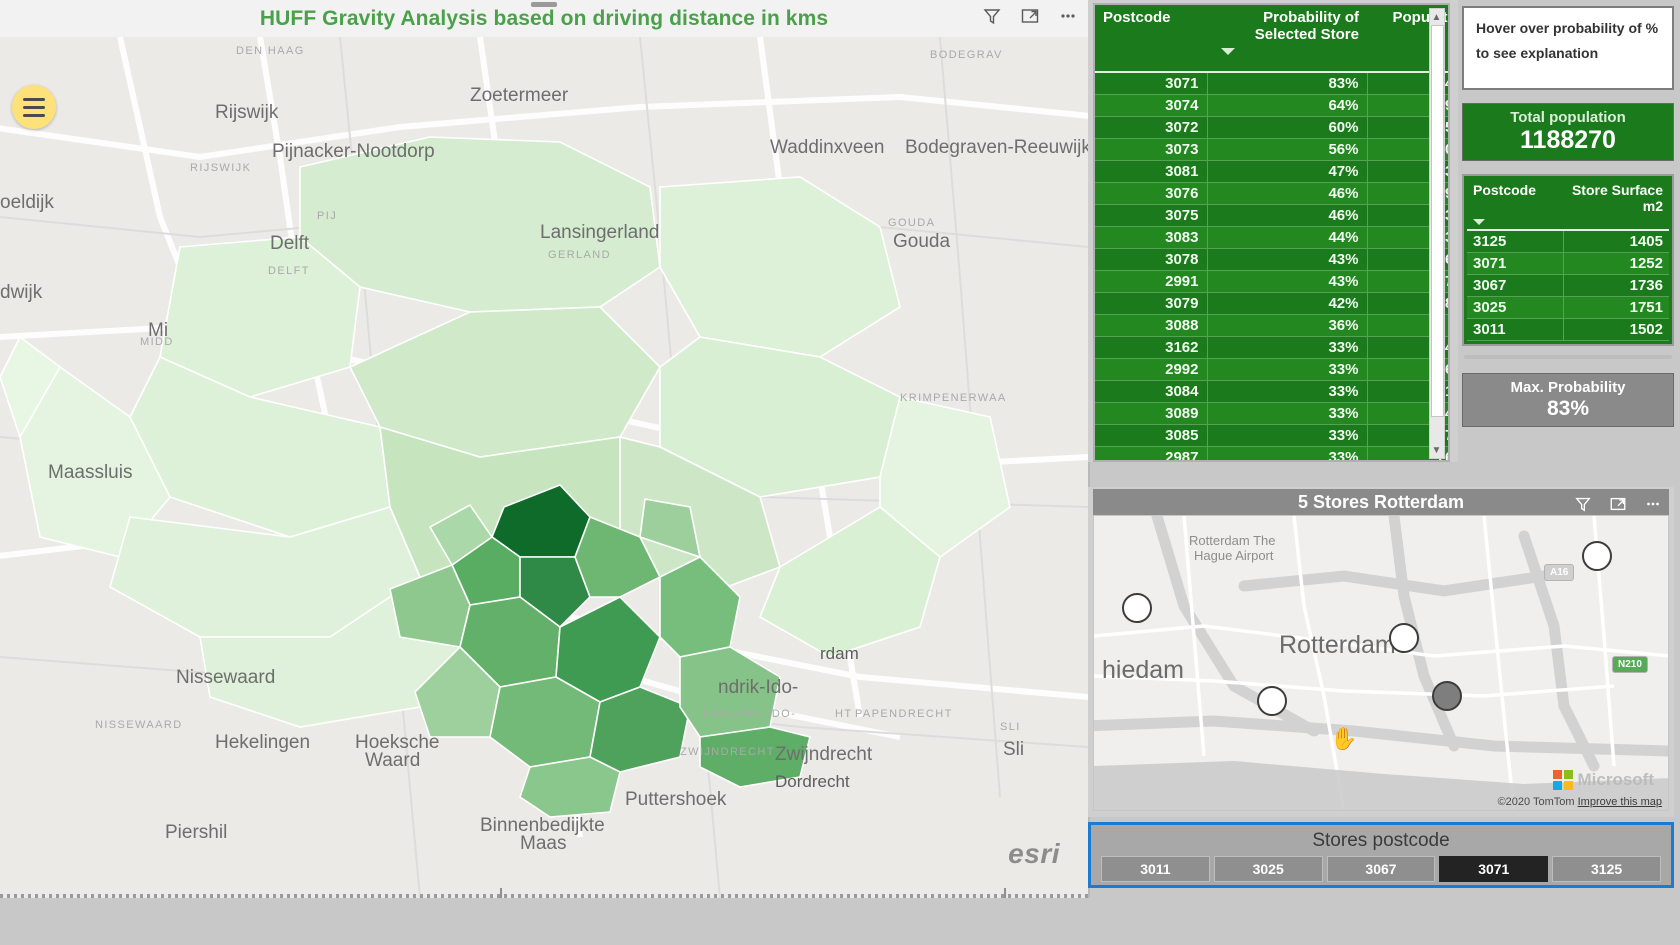  Describe the element at coordinates (1151, 325) in the screenshot. I see `cell-postcode: 3088` at that location.